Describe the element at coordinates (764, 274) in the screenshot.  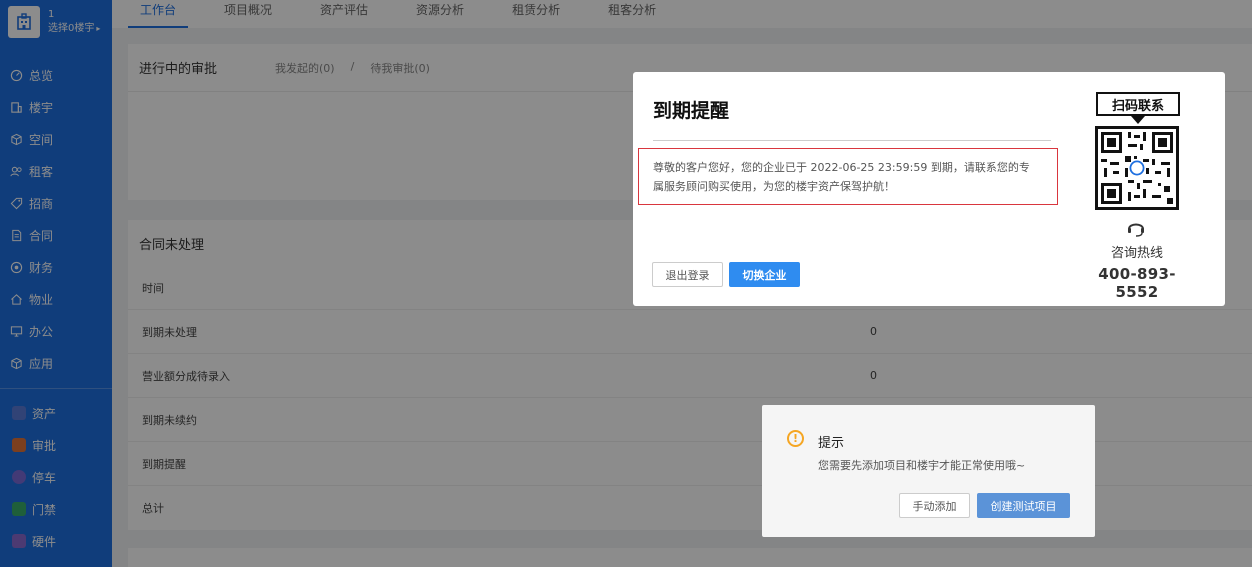
I see `switch-company-button: 切换企业` at that location.